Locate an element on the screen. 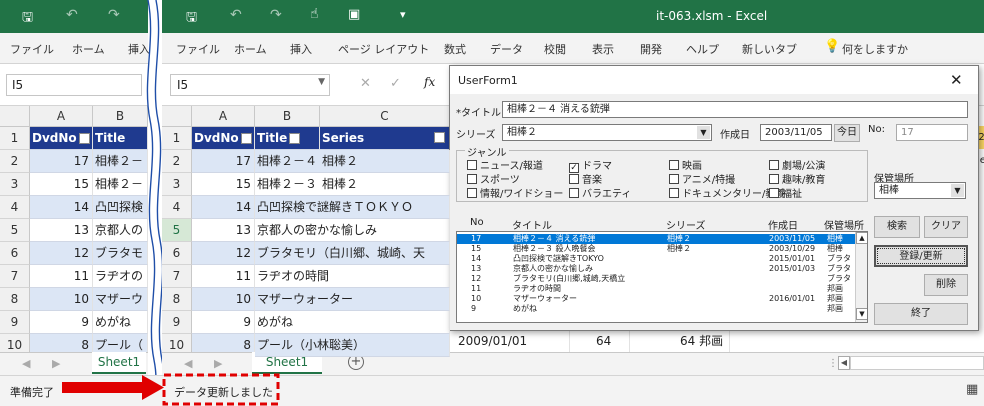  no-input: 17 is located at coordinates (932, 132).